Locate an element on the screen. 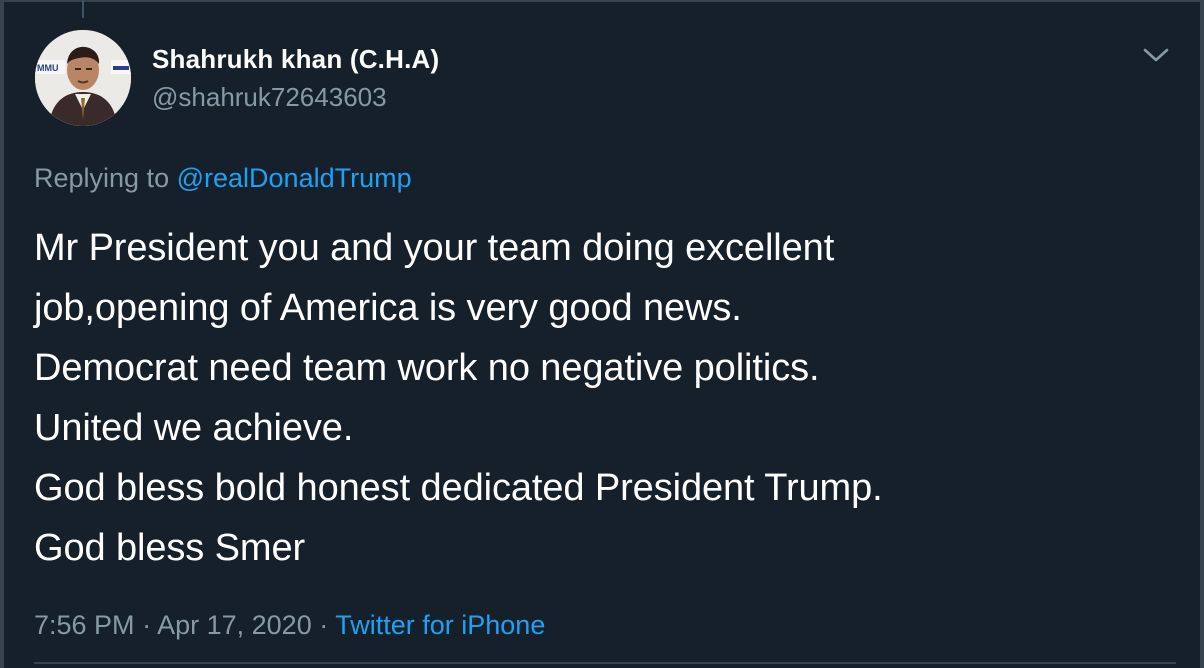 This screenshot has height=668, width=1204. tweet-source-link: Twitter for iPhone is located at coordinates (440, 625).